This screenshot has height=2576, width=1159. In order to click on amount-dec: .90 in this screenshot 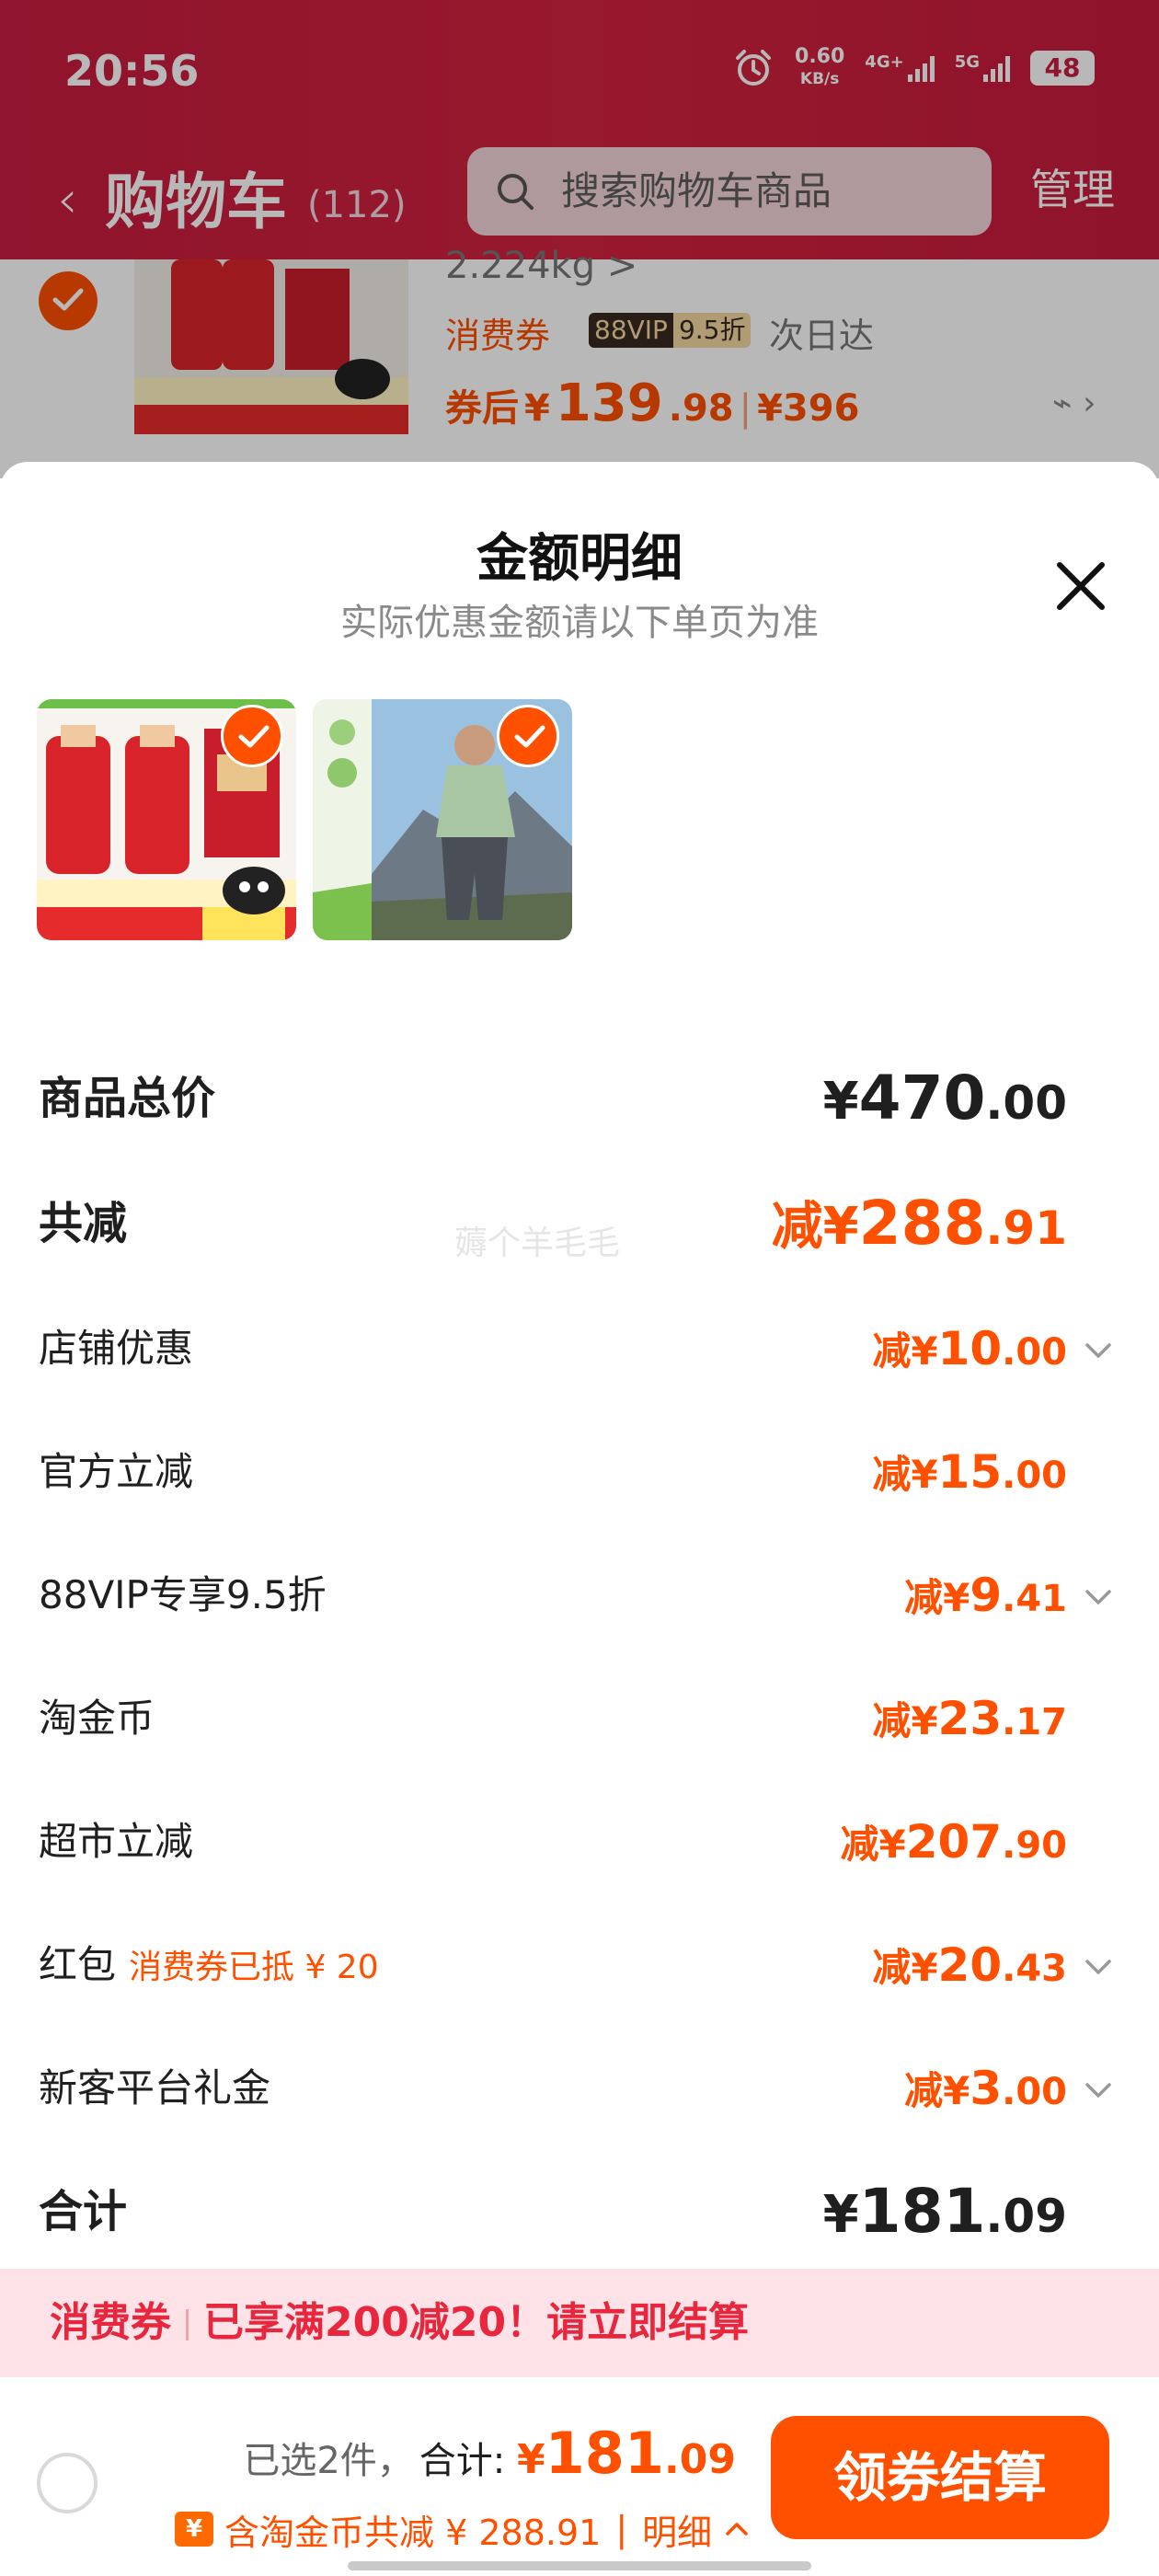, I will do `click(1034, 1845)`.